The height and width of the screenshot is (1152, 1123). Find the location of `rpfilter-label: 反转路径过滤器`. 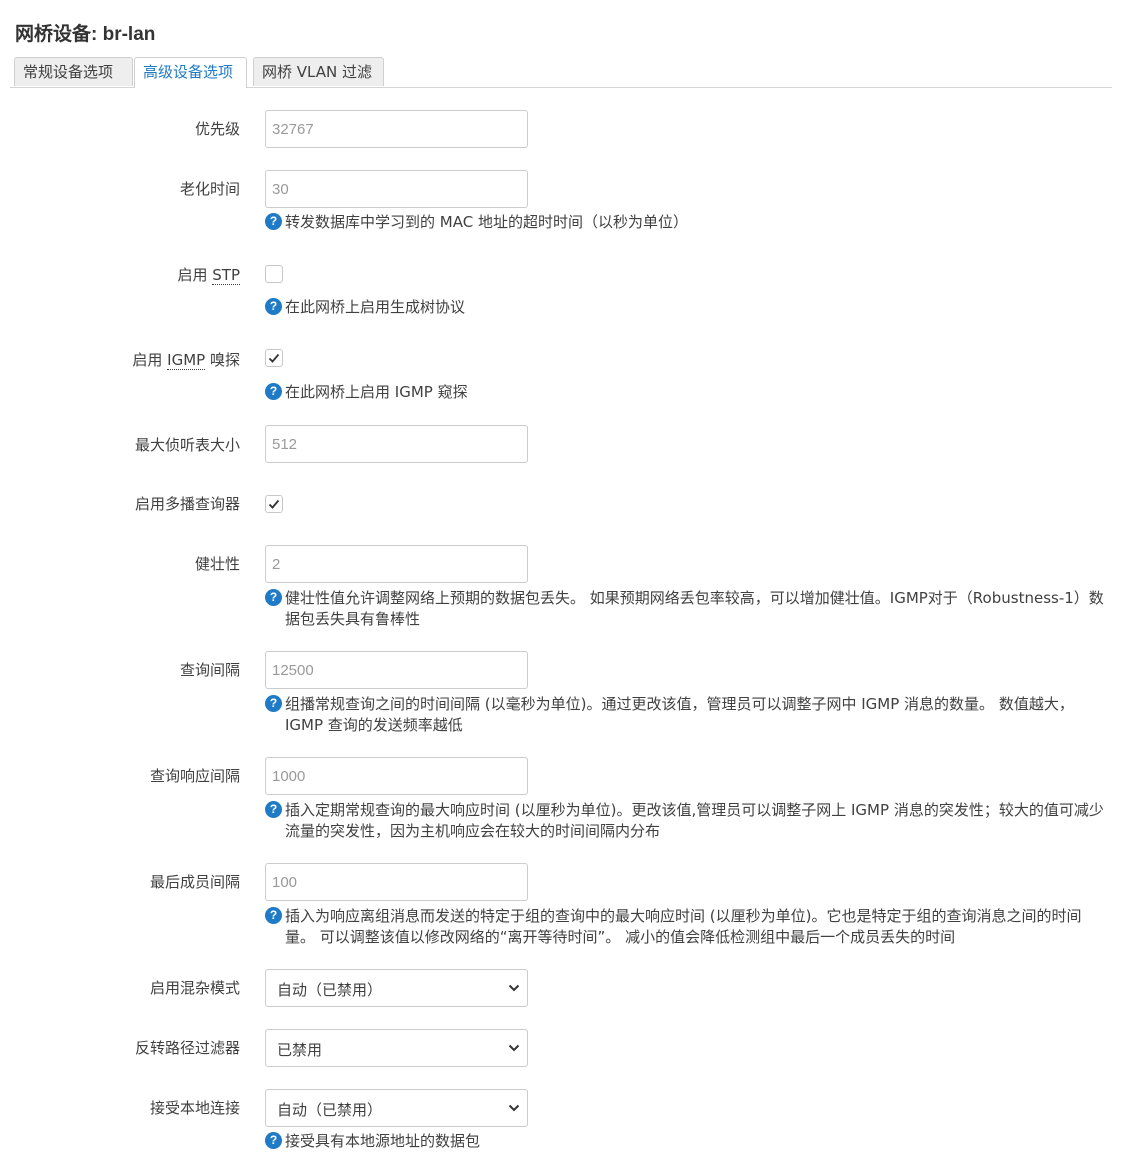

rpfilter-label: 反转路径过滤器 is located at coordinates (187, 1048).